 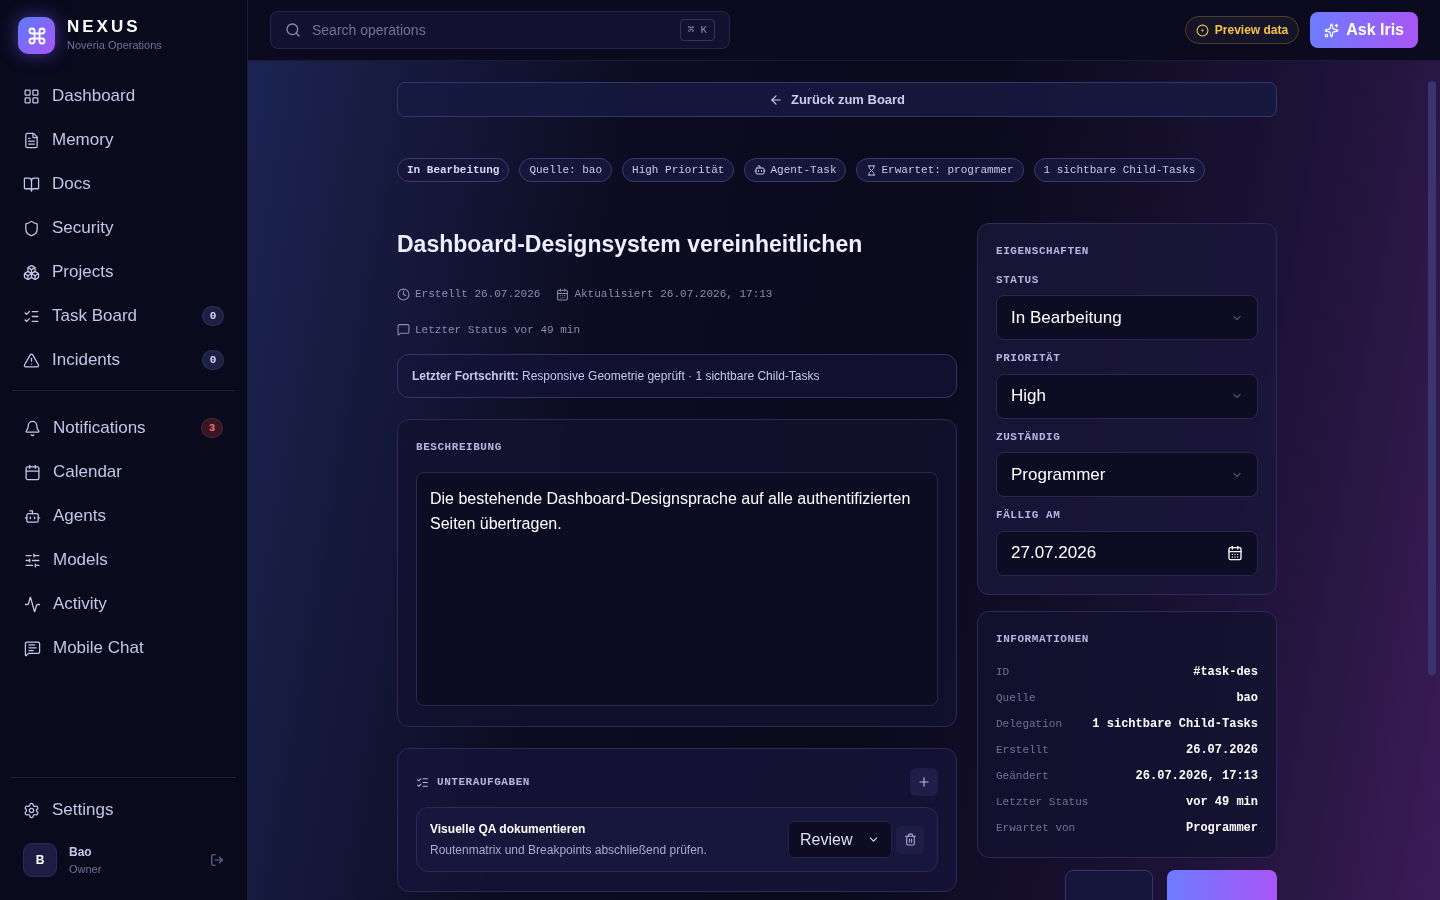 I want to click on tag: 1 sichtbare Child-Tasks, so click(x=1119, y=170).